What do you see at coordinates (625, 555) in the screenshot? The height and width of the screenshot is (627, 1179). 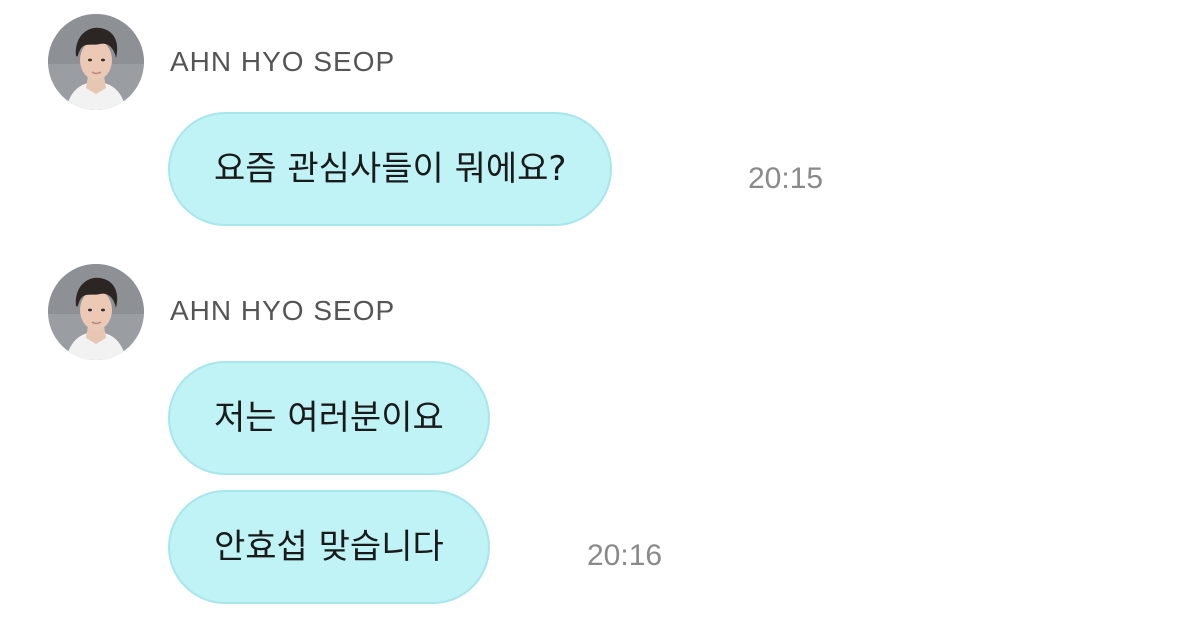 I see `message-timestamp: 20:16` at bounding box center [625, 555].